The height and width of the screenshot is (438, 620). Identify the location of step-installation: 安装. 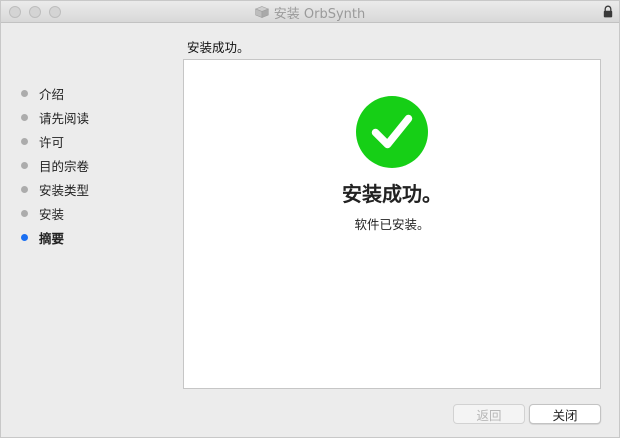
(94, 213).